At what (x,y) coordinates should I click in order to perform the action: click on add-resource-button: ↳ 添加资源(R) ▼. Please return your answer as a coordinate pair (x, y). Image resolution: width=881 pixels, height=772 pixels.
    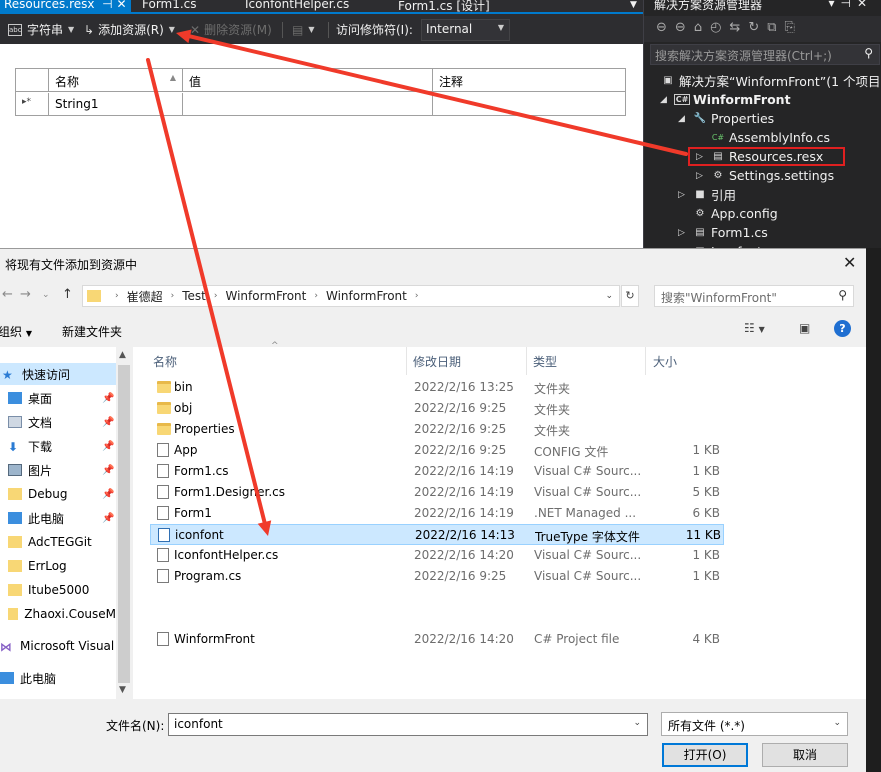
    Looking at the image, I should click on (129, 29).